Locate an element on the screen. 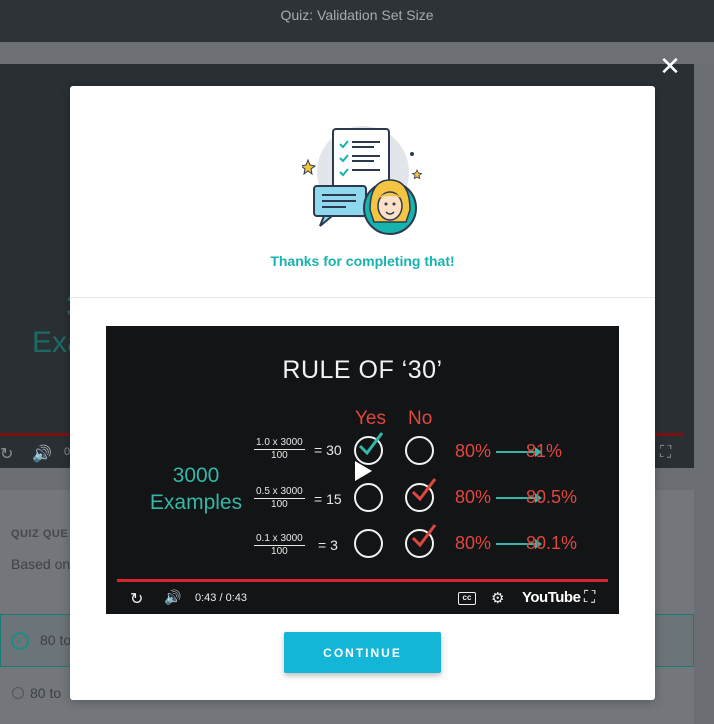 This screenshot has width=714, height=724. video-time: 0:43 / 0:43 is located at coordinates (221, 598).